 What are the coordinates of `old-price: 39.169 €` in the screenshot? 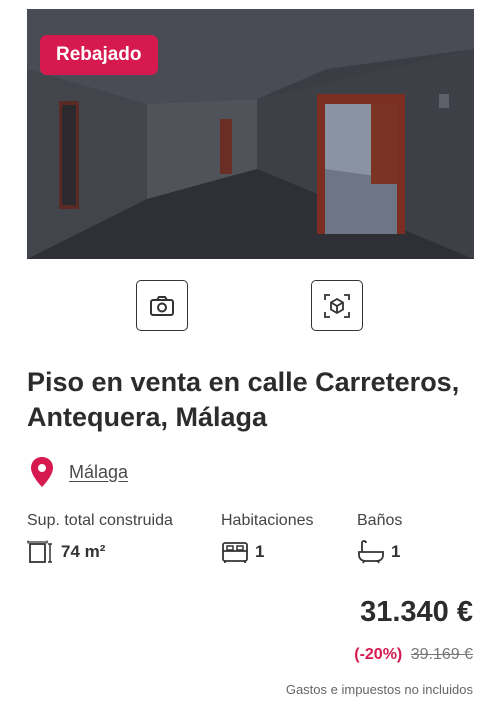 It's located at (441, 654).